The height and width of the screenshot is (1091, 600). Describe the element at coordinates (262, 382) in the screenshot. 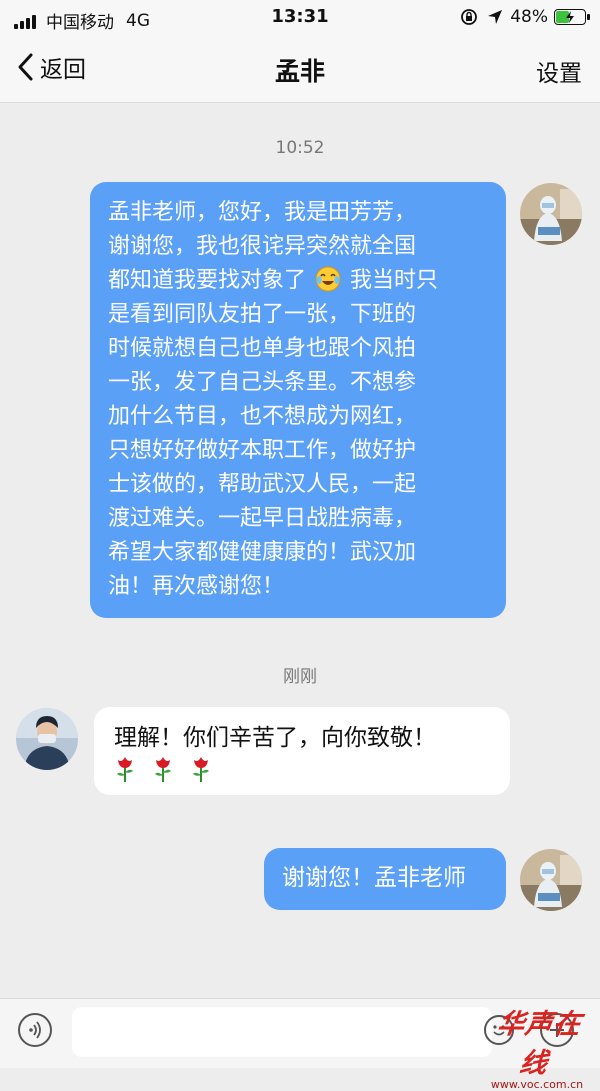

I see `message-line: 一张，发了自己头条里。不想参` at that location.